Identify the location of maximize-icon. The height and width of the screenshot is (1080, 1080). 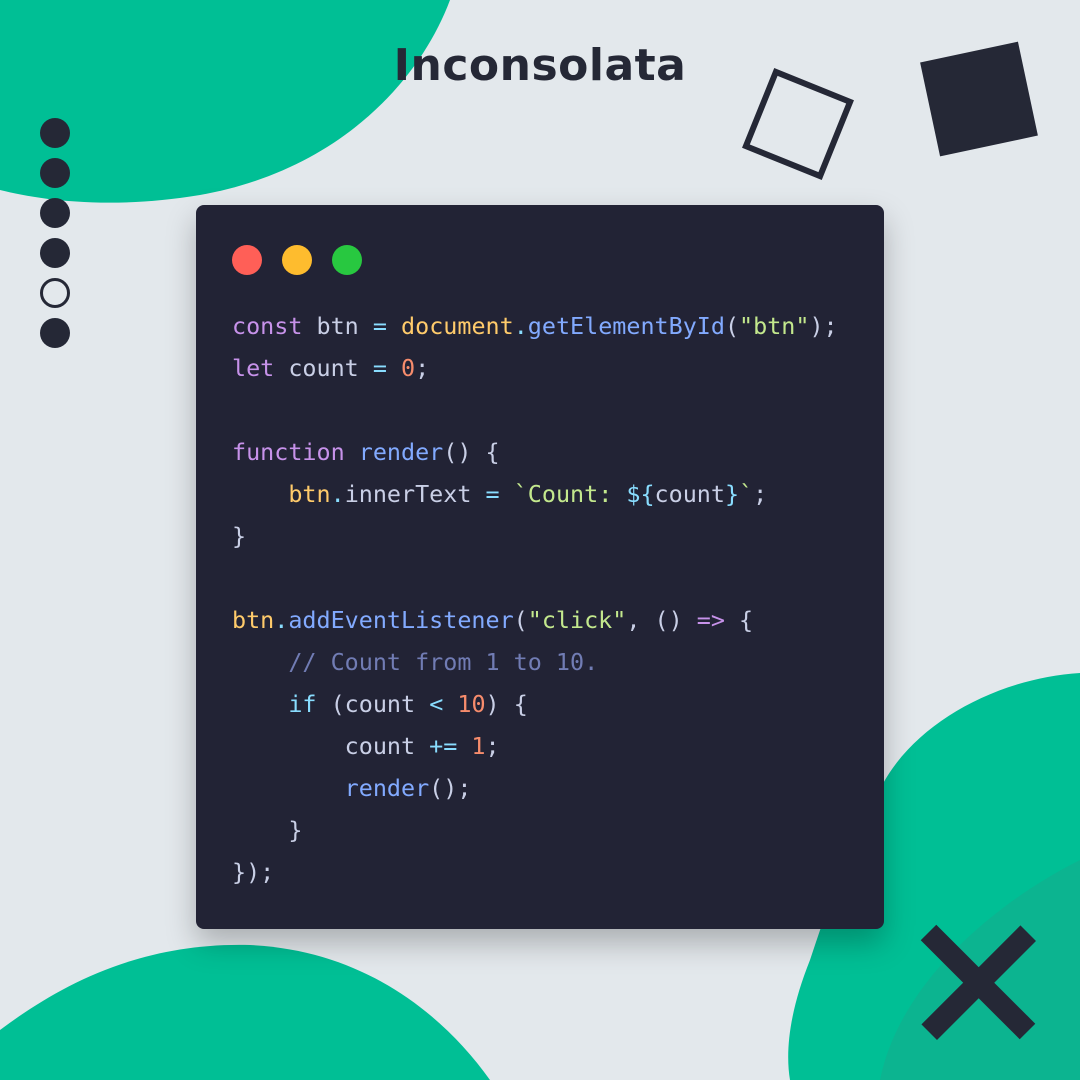
(347, 260).